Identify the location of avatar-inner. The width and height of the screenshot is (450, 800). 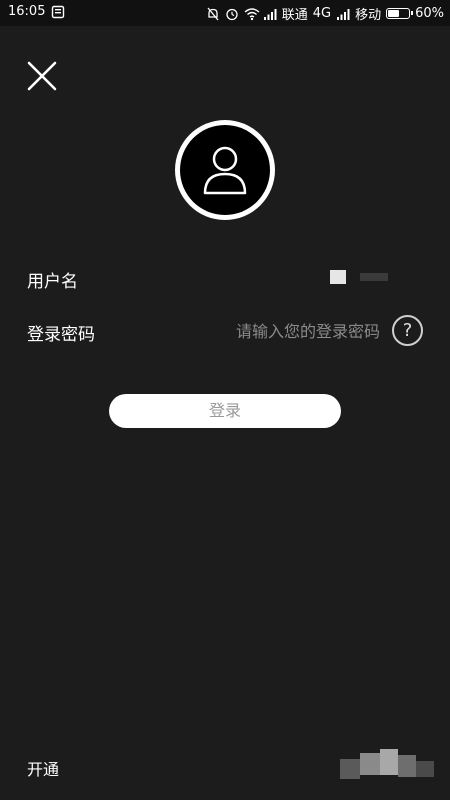
(225, 170).